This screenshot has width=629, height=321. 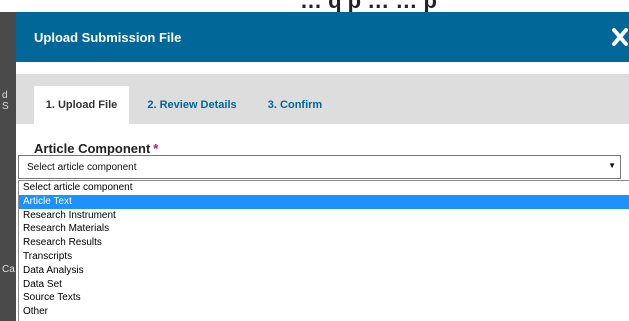 I want to click on dropdown-option-article-text: Article Text, so click(x=324, y=201).